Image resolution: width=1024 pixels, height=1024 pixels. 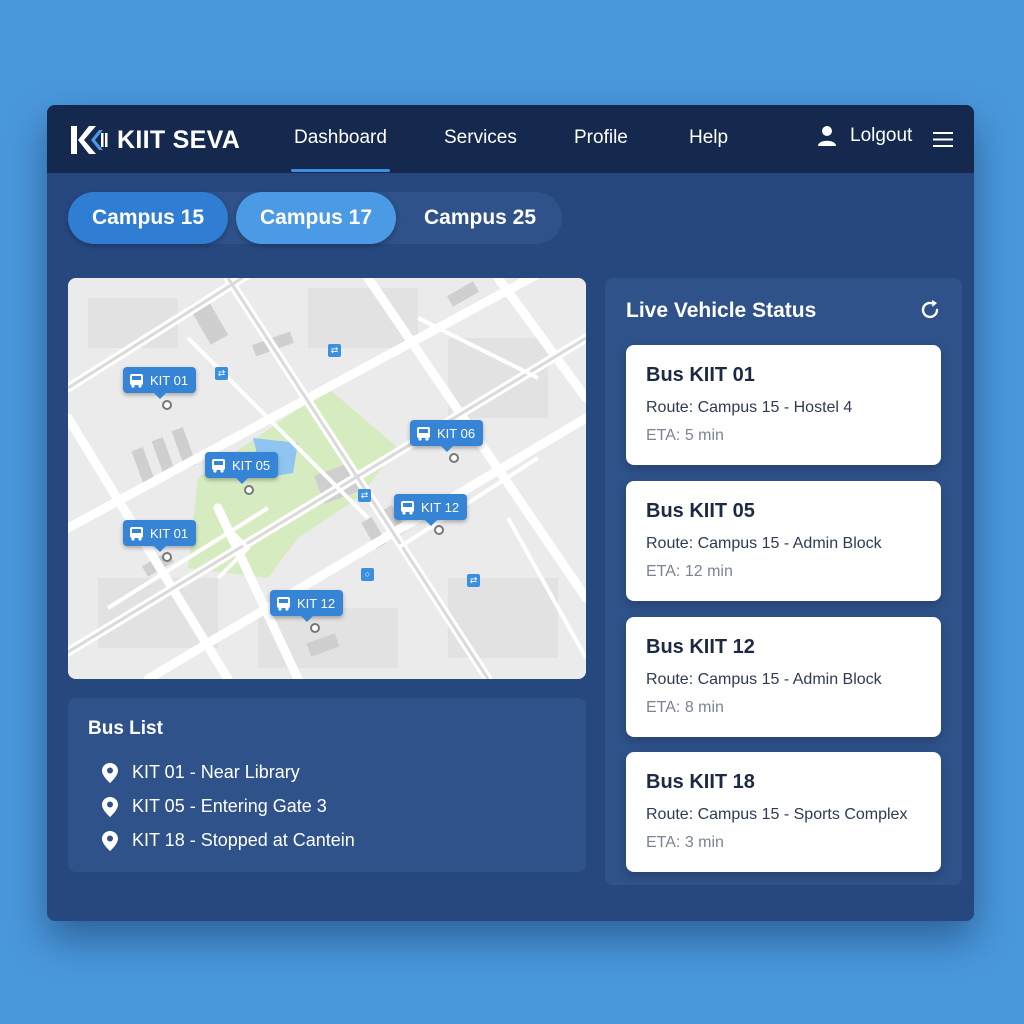 I want to click on bus-marker-label: KIT 05, so click(x=251, y=465).